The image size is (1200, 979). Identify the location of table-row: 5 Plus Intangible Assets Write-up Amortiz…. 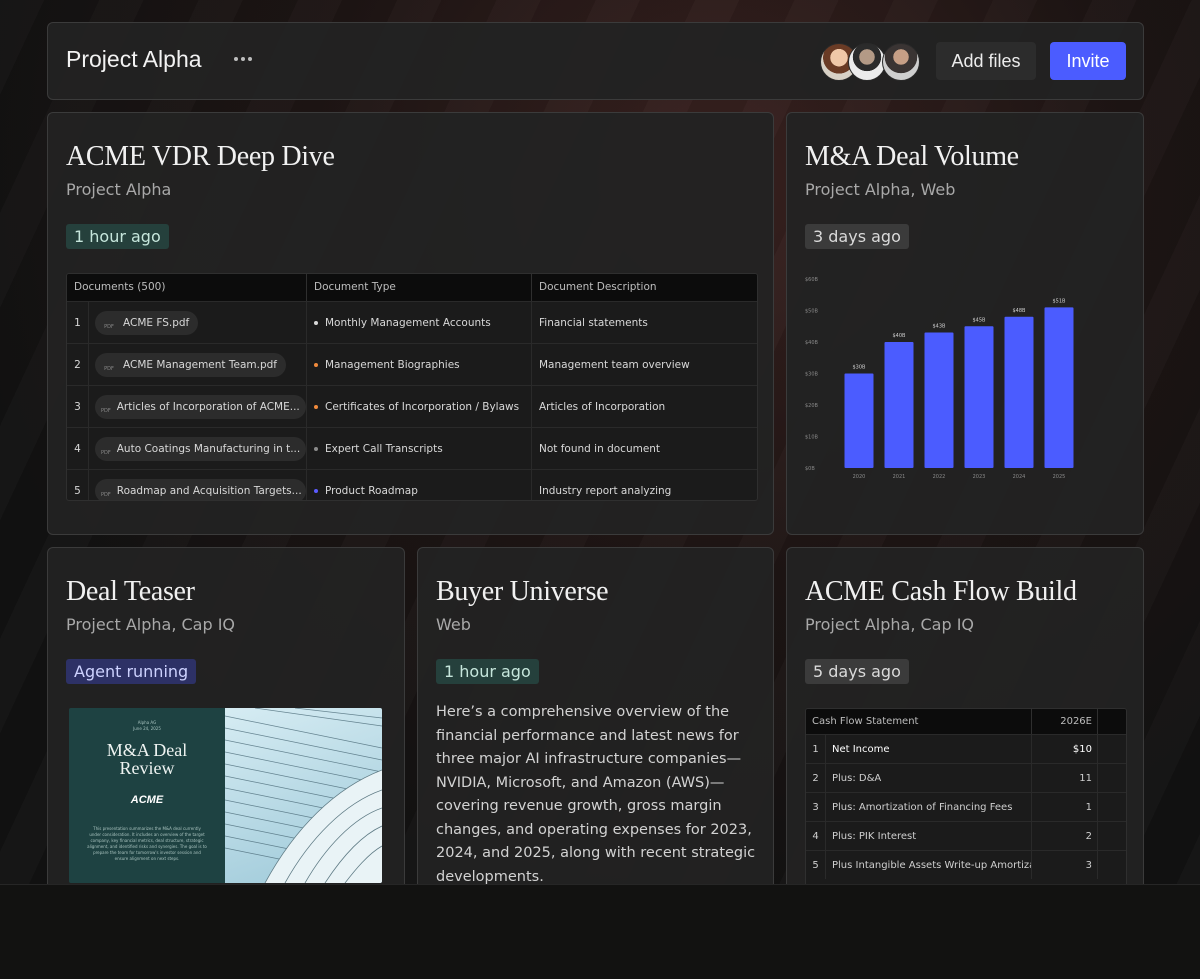
(966, 864).